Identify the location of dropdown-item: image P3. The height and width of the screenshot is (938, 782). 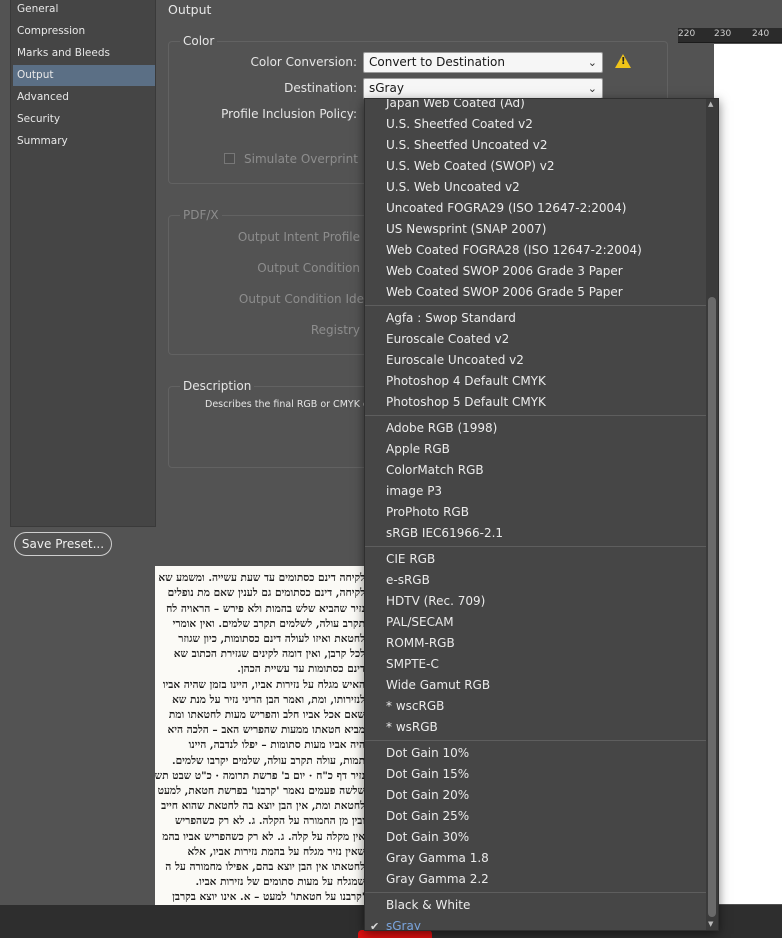
(536, 491).